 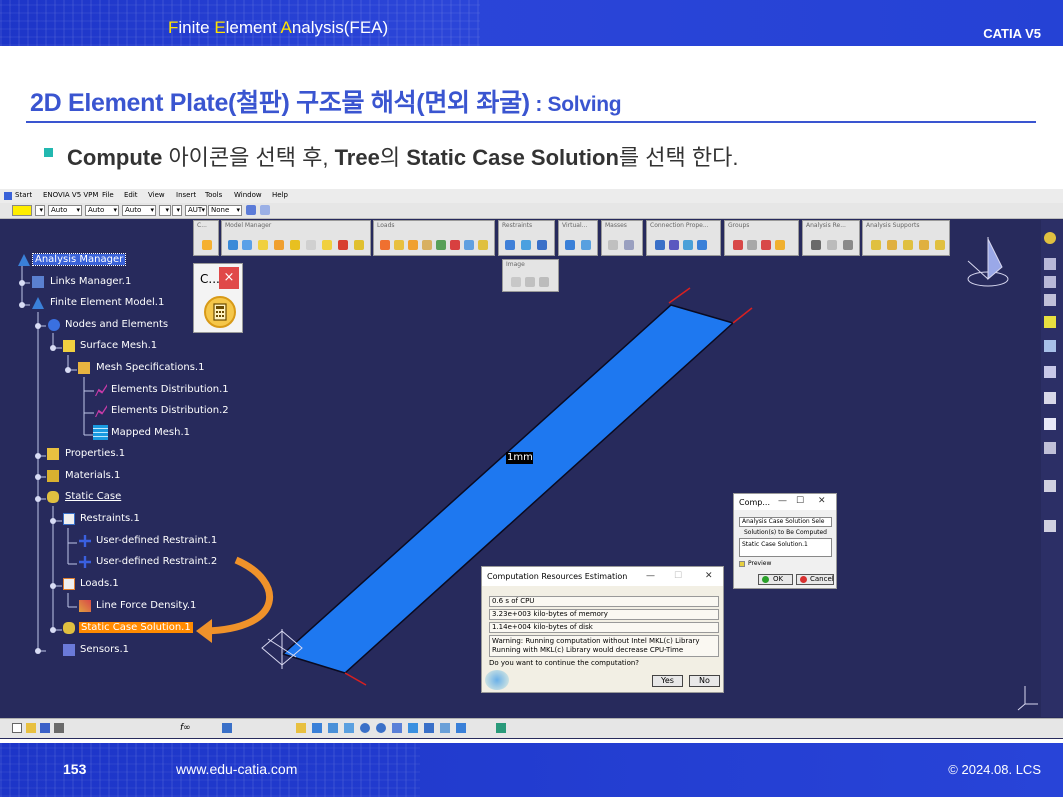 I want to click on tool-2-icon, so click(x=1050, y=282).